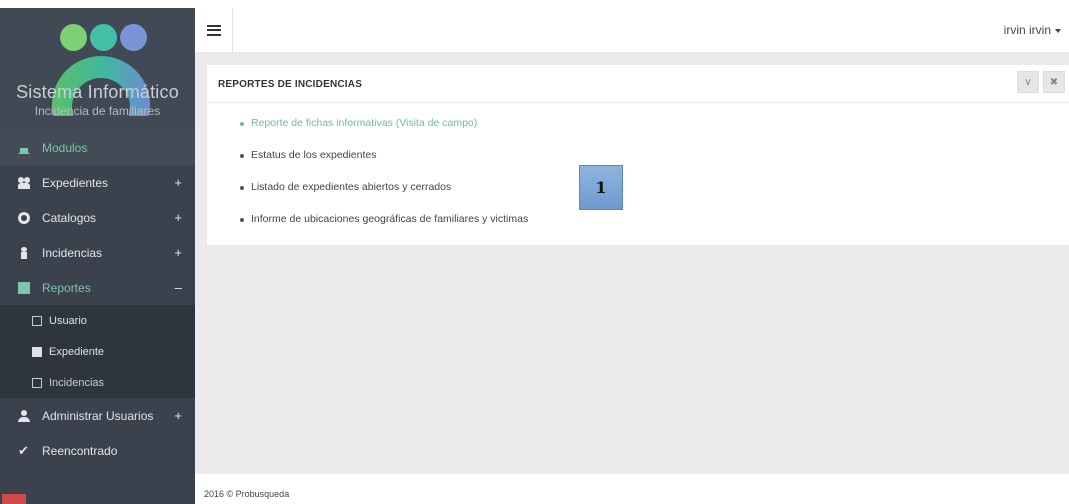  I want to click on chevron-down-icon: ∨, so click(1028, 82).